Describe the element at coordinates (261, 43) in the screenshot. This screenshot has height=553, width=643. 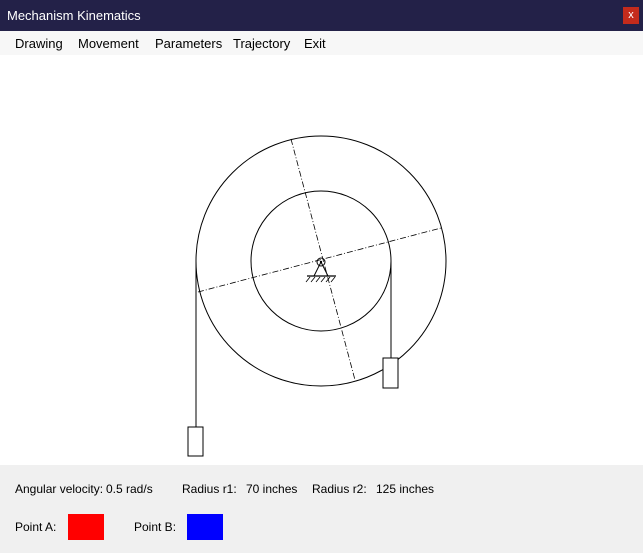
I see `menu-item-trajectory: Trajectory` at that location.